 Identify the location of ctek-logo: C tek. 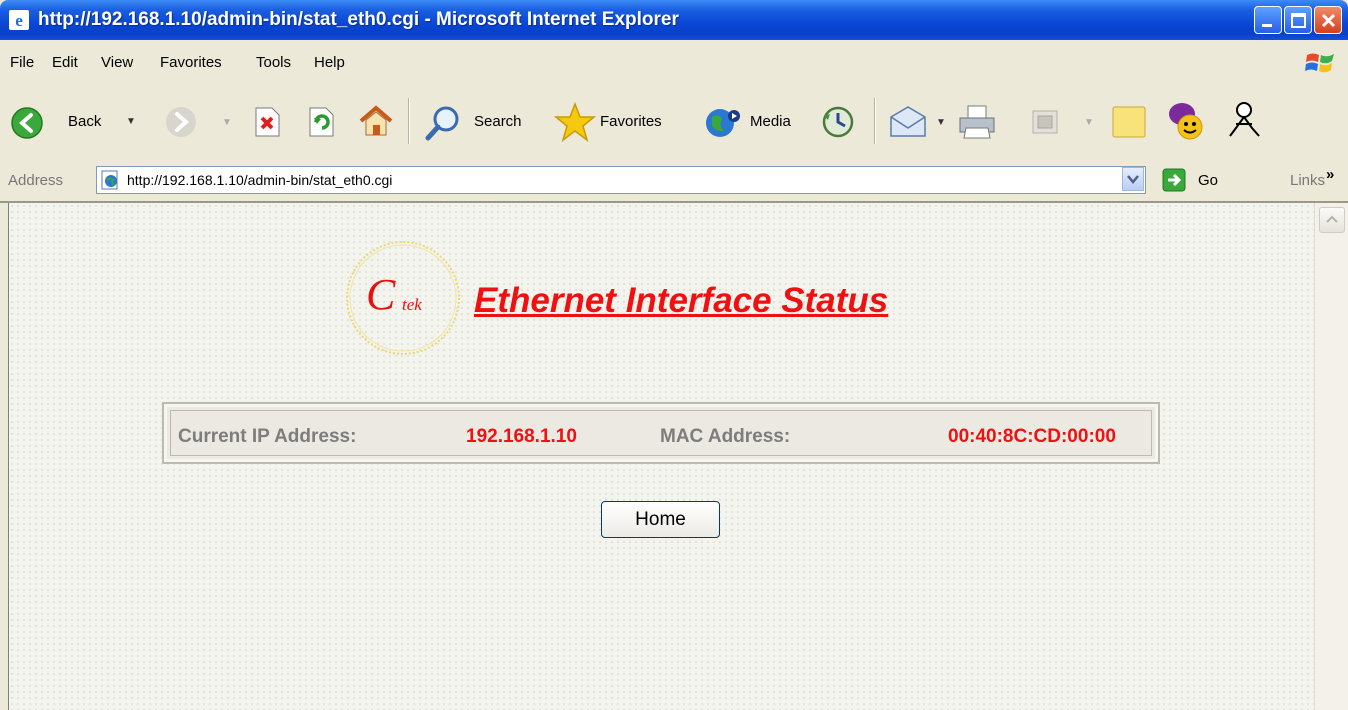
(403, 298).